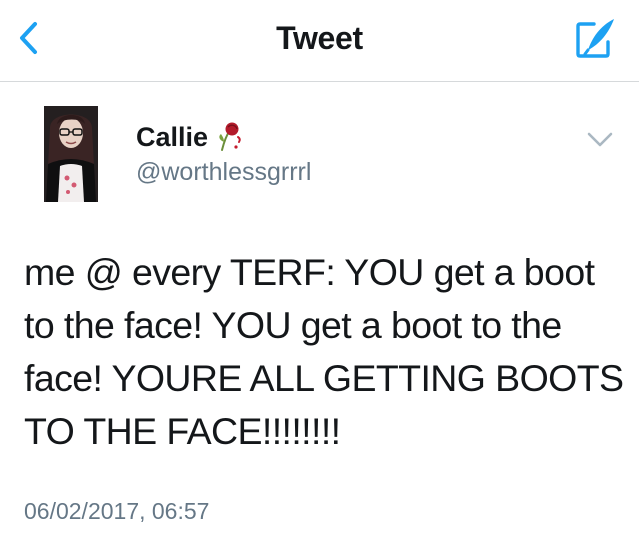 Image resolution: width=639 pixels, height=547 pixels. I want to click on compose-quill-icon, so click(595, 38).